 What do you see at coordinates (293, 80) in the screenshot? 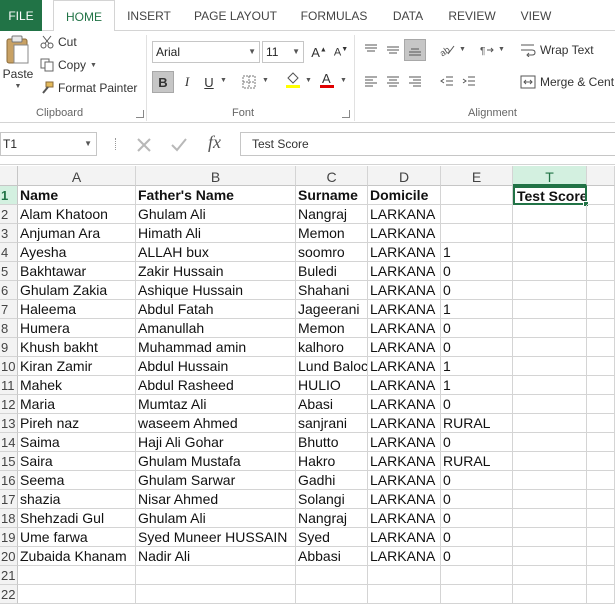
I see `fill-color-button` at bounding box center [293, 80].